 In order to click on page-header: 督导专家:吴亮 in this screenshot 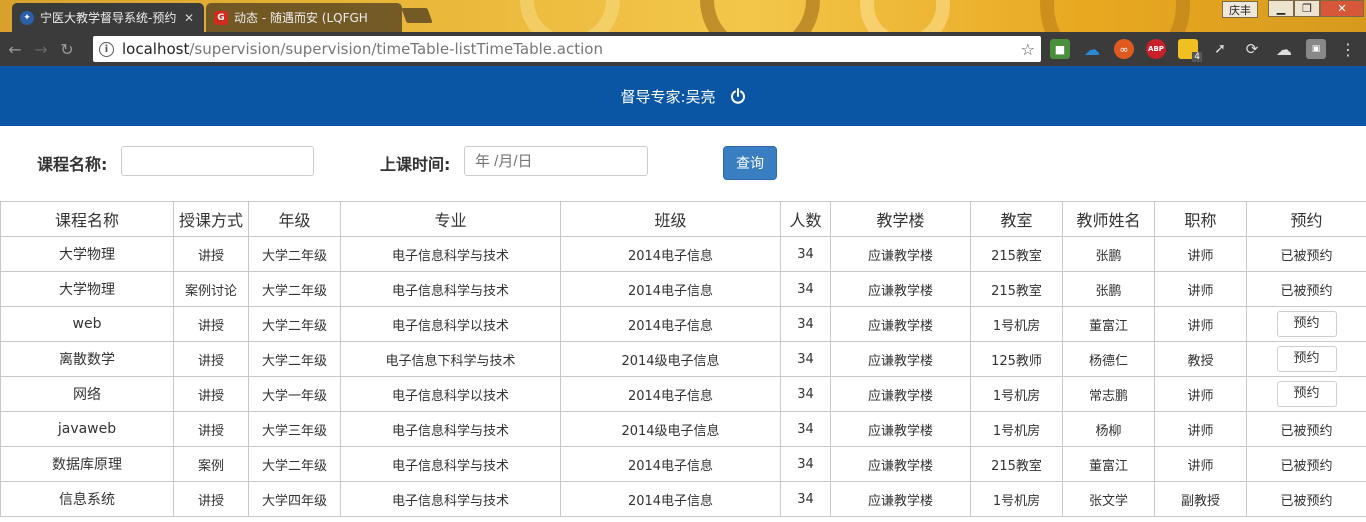, I will do `click(683, 96)`.